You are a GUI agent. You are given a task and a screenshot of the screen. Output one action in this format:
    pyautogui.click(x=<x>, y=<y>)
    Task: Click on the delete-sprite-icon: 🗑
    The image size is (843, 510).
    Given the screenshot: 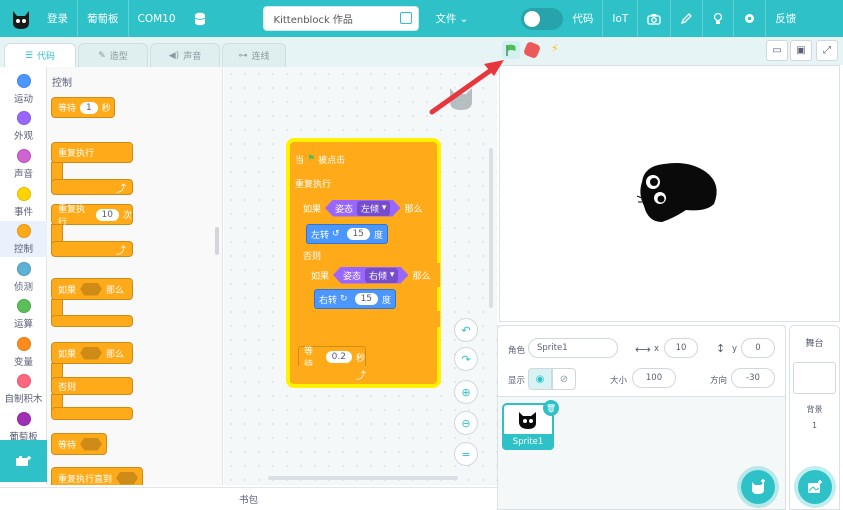 What is the action you would take?
    pyautogui.click(x=551, y=408)
    